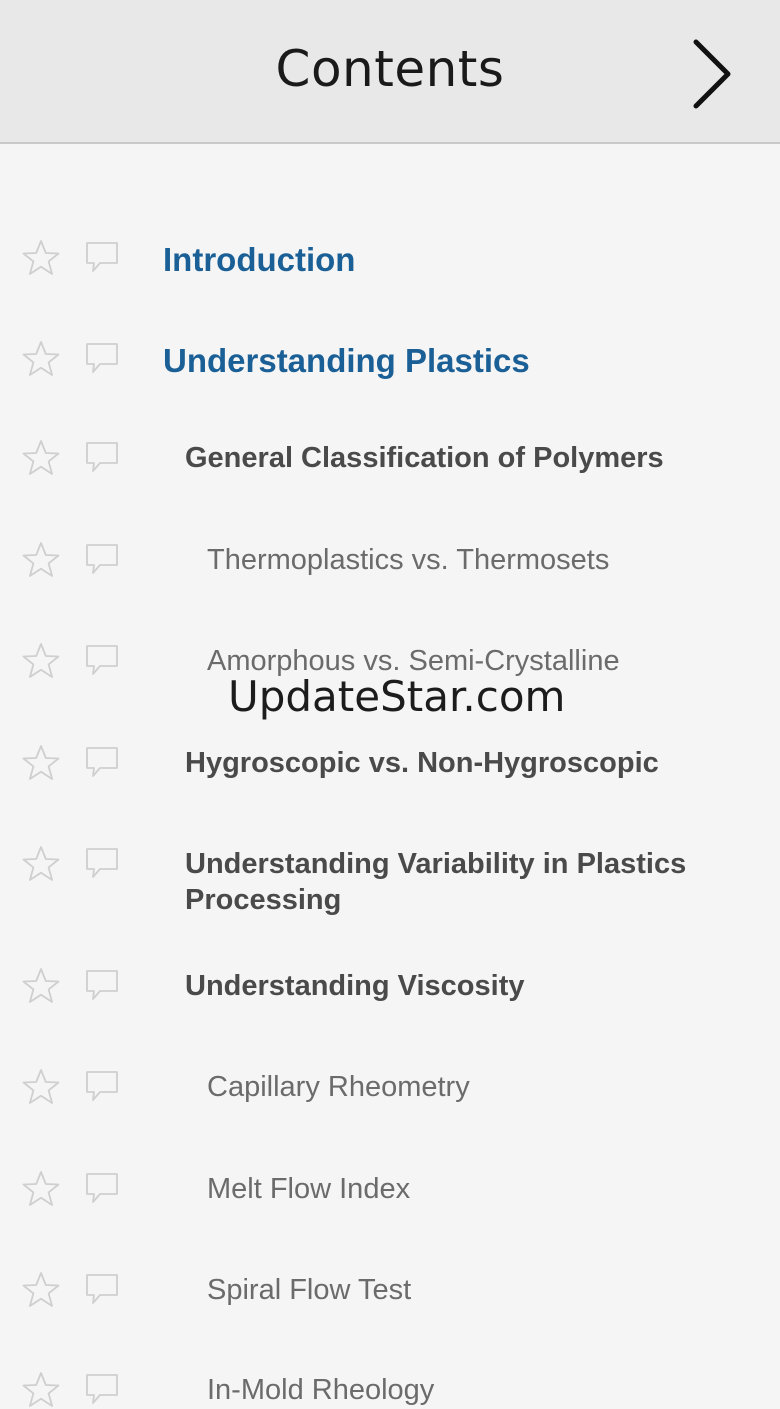 The width and height of the screenshot is (780, 1409). I want to click on toc-item-label: Understanding Viscosity, so click(465, 986).